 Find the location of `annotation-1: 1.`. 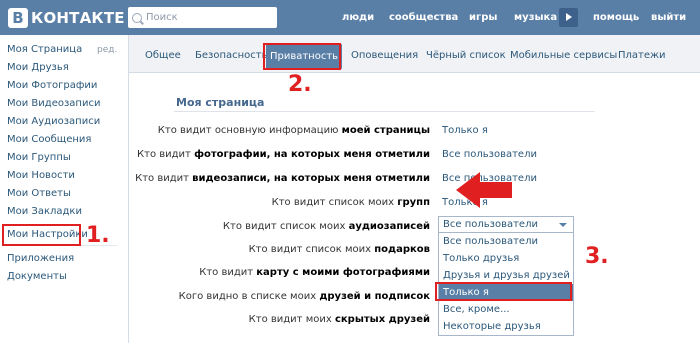

annotation-1: 1. is located at coordinates (98, 235).